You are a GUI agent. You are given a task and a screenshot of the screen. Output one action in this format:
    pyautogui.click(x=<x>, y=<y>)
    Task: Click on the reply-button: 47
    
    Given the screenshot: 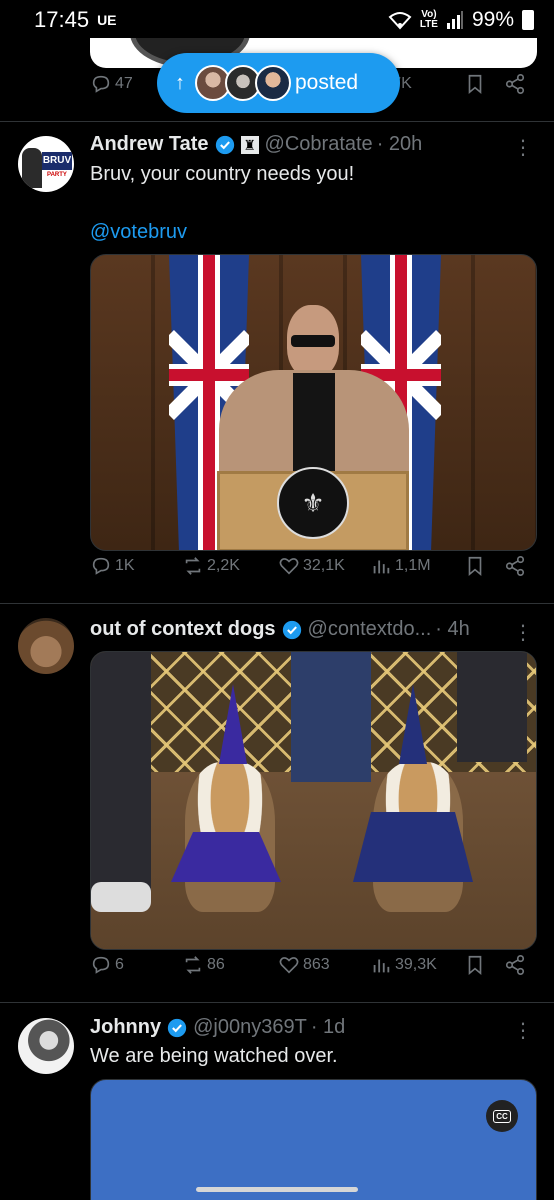 What is the action you would take?
    pyautogui.click(x=111, y=84)
    